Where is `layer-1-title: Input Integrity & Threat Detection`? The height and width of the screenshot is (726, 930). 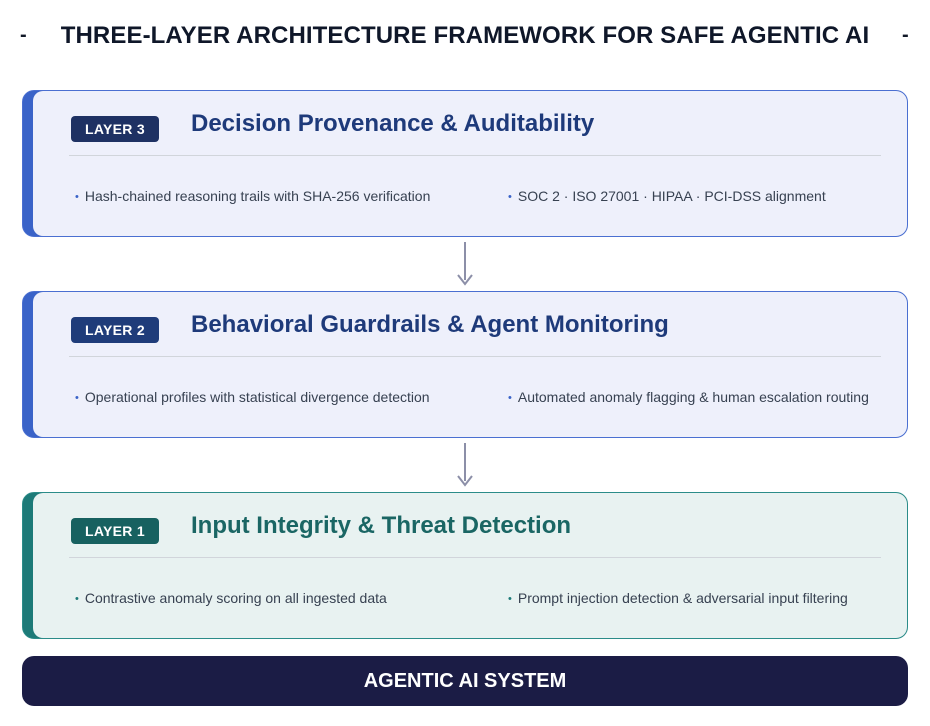
layer-1-title: Input Integrity & Threat Detection is located at coordinates (381, 525).